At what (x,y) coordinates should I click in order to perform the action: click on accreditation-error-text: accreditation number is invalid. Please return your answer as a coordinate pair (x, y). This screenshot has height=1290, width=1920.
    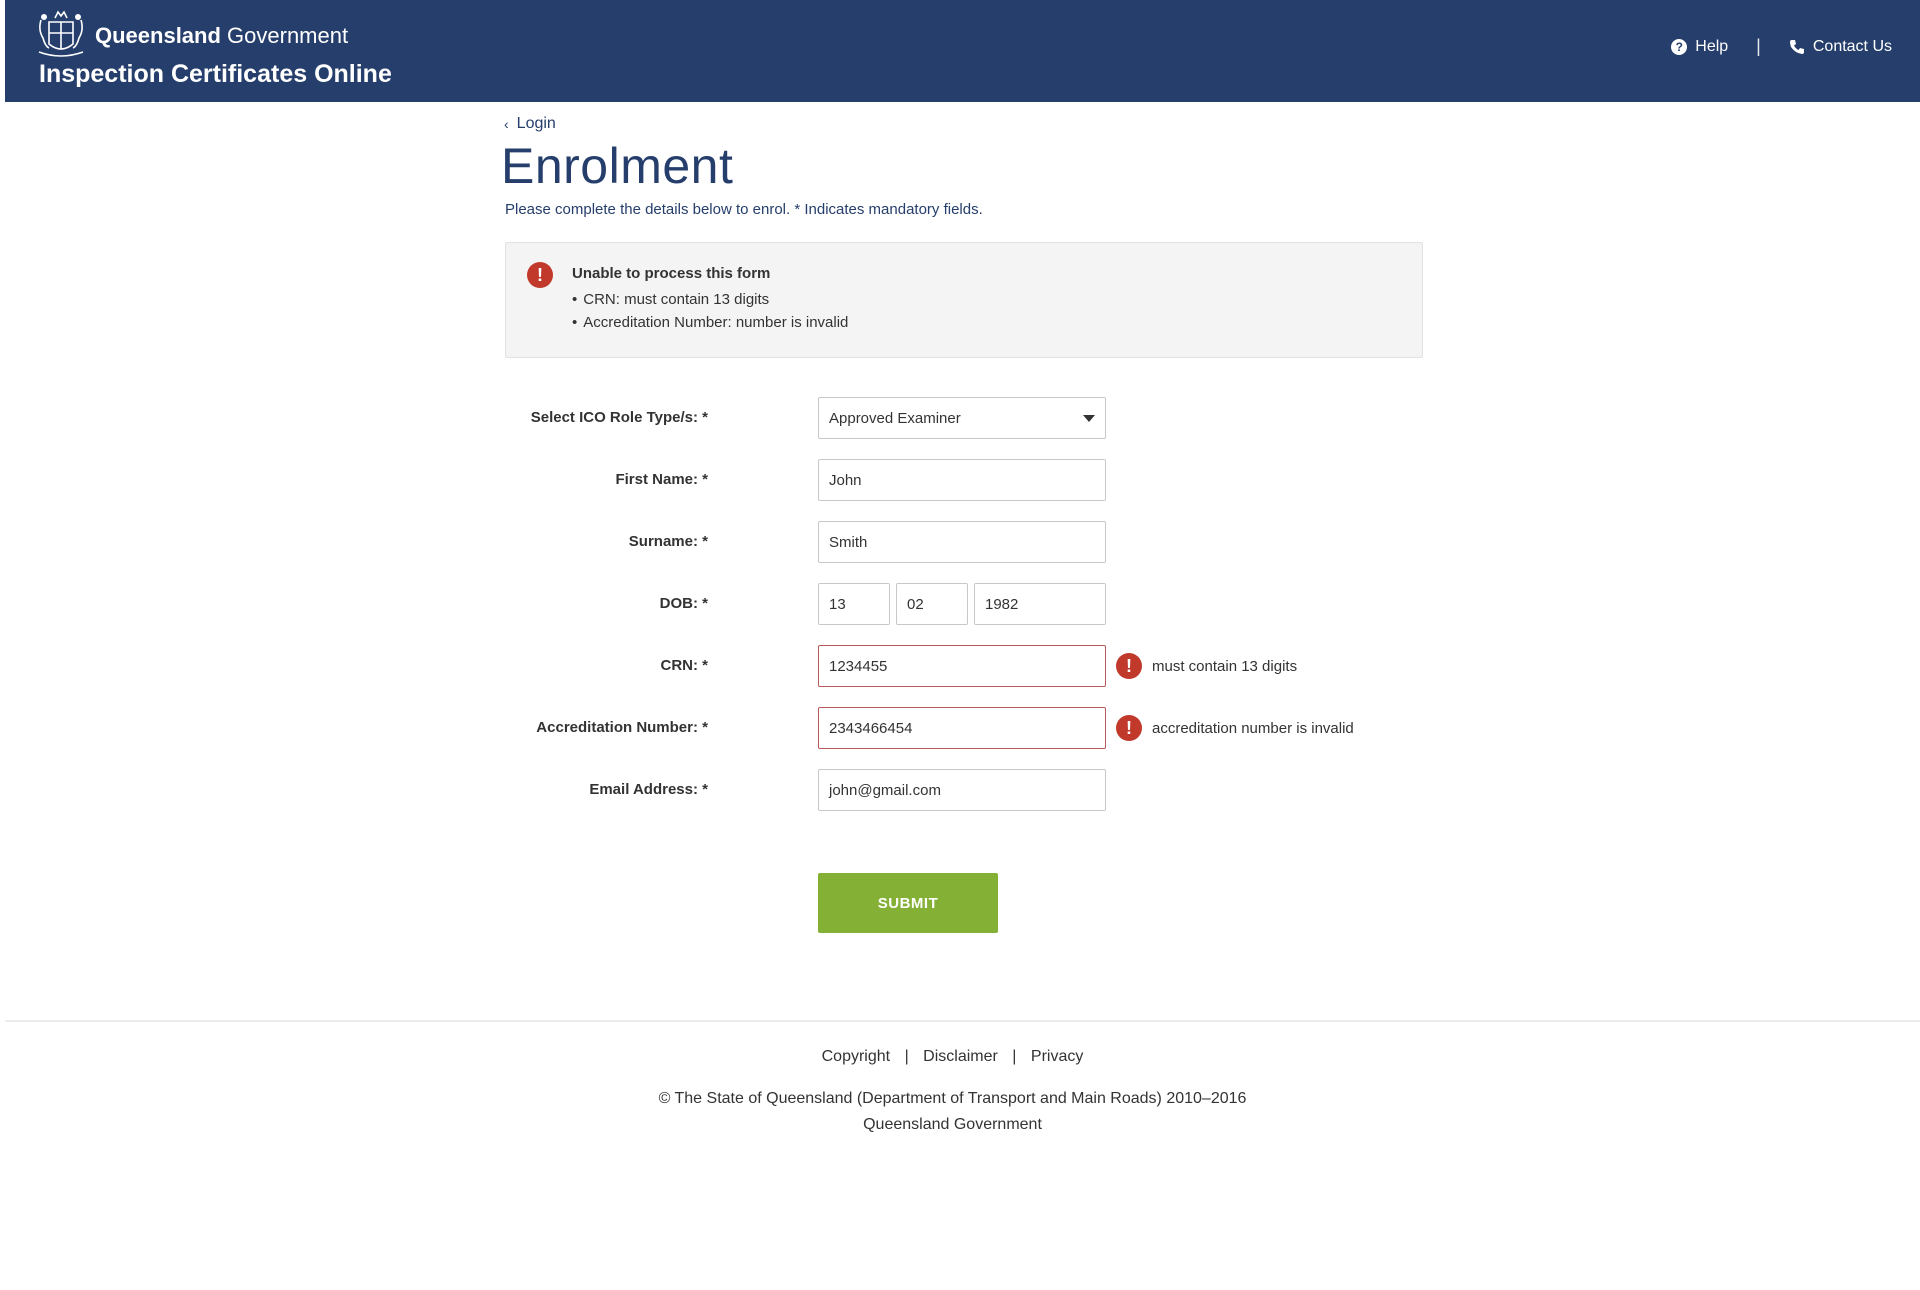
    Looking at the image, I should click on (1253, 728).